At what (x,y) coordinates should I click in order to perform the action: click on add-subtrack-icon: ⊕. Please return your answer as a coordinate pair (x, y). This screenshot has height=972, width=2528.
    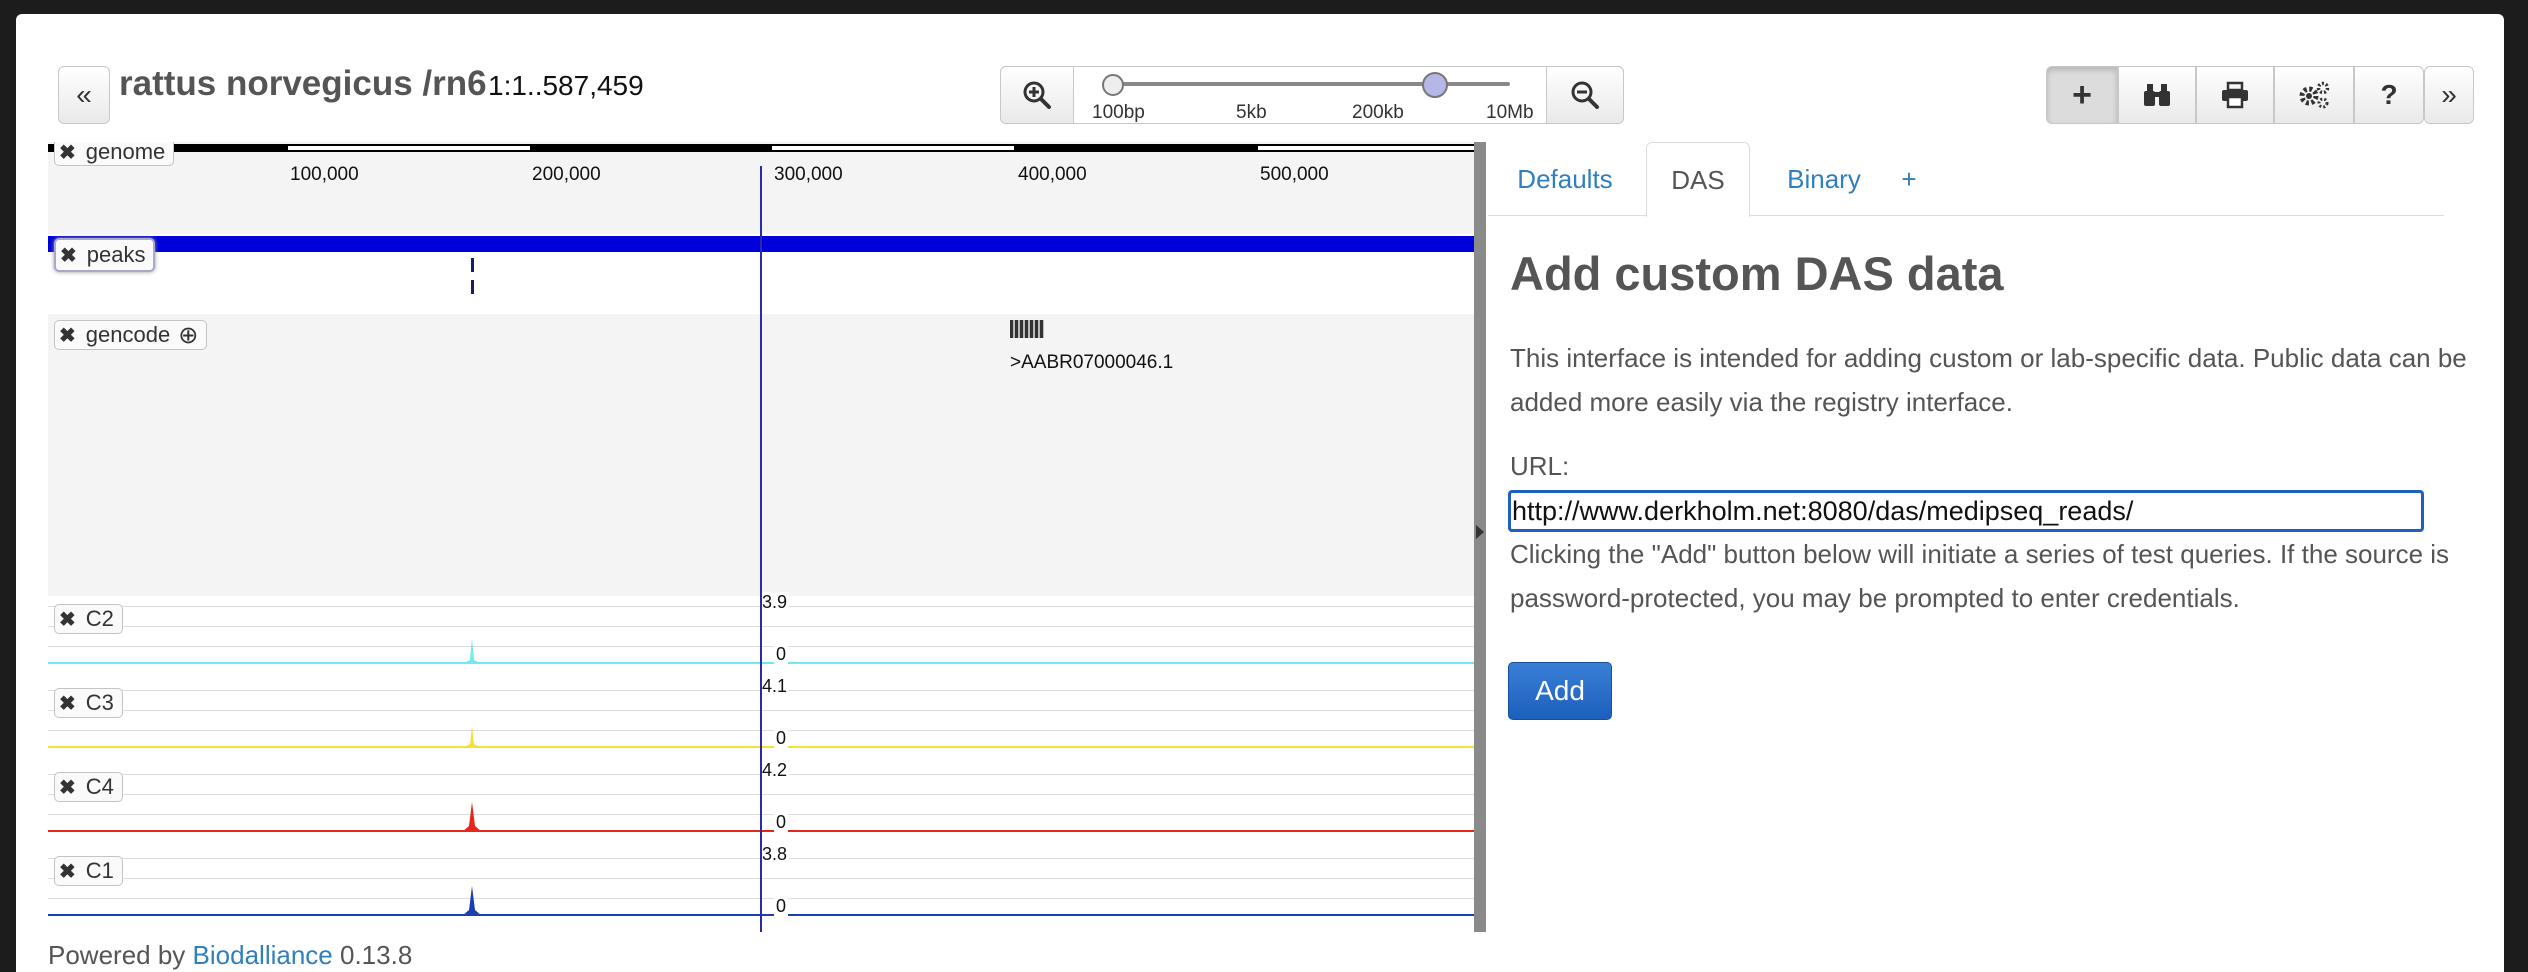
    Looking at the image, I should click on (188, 335).